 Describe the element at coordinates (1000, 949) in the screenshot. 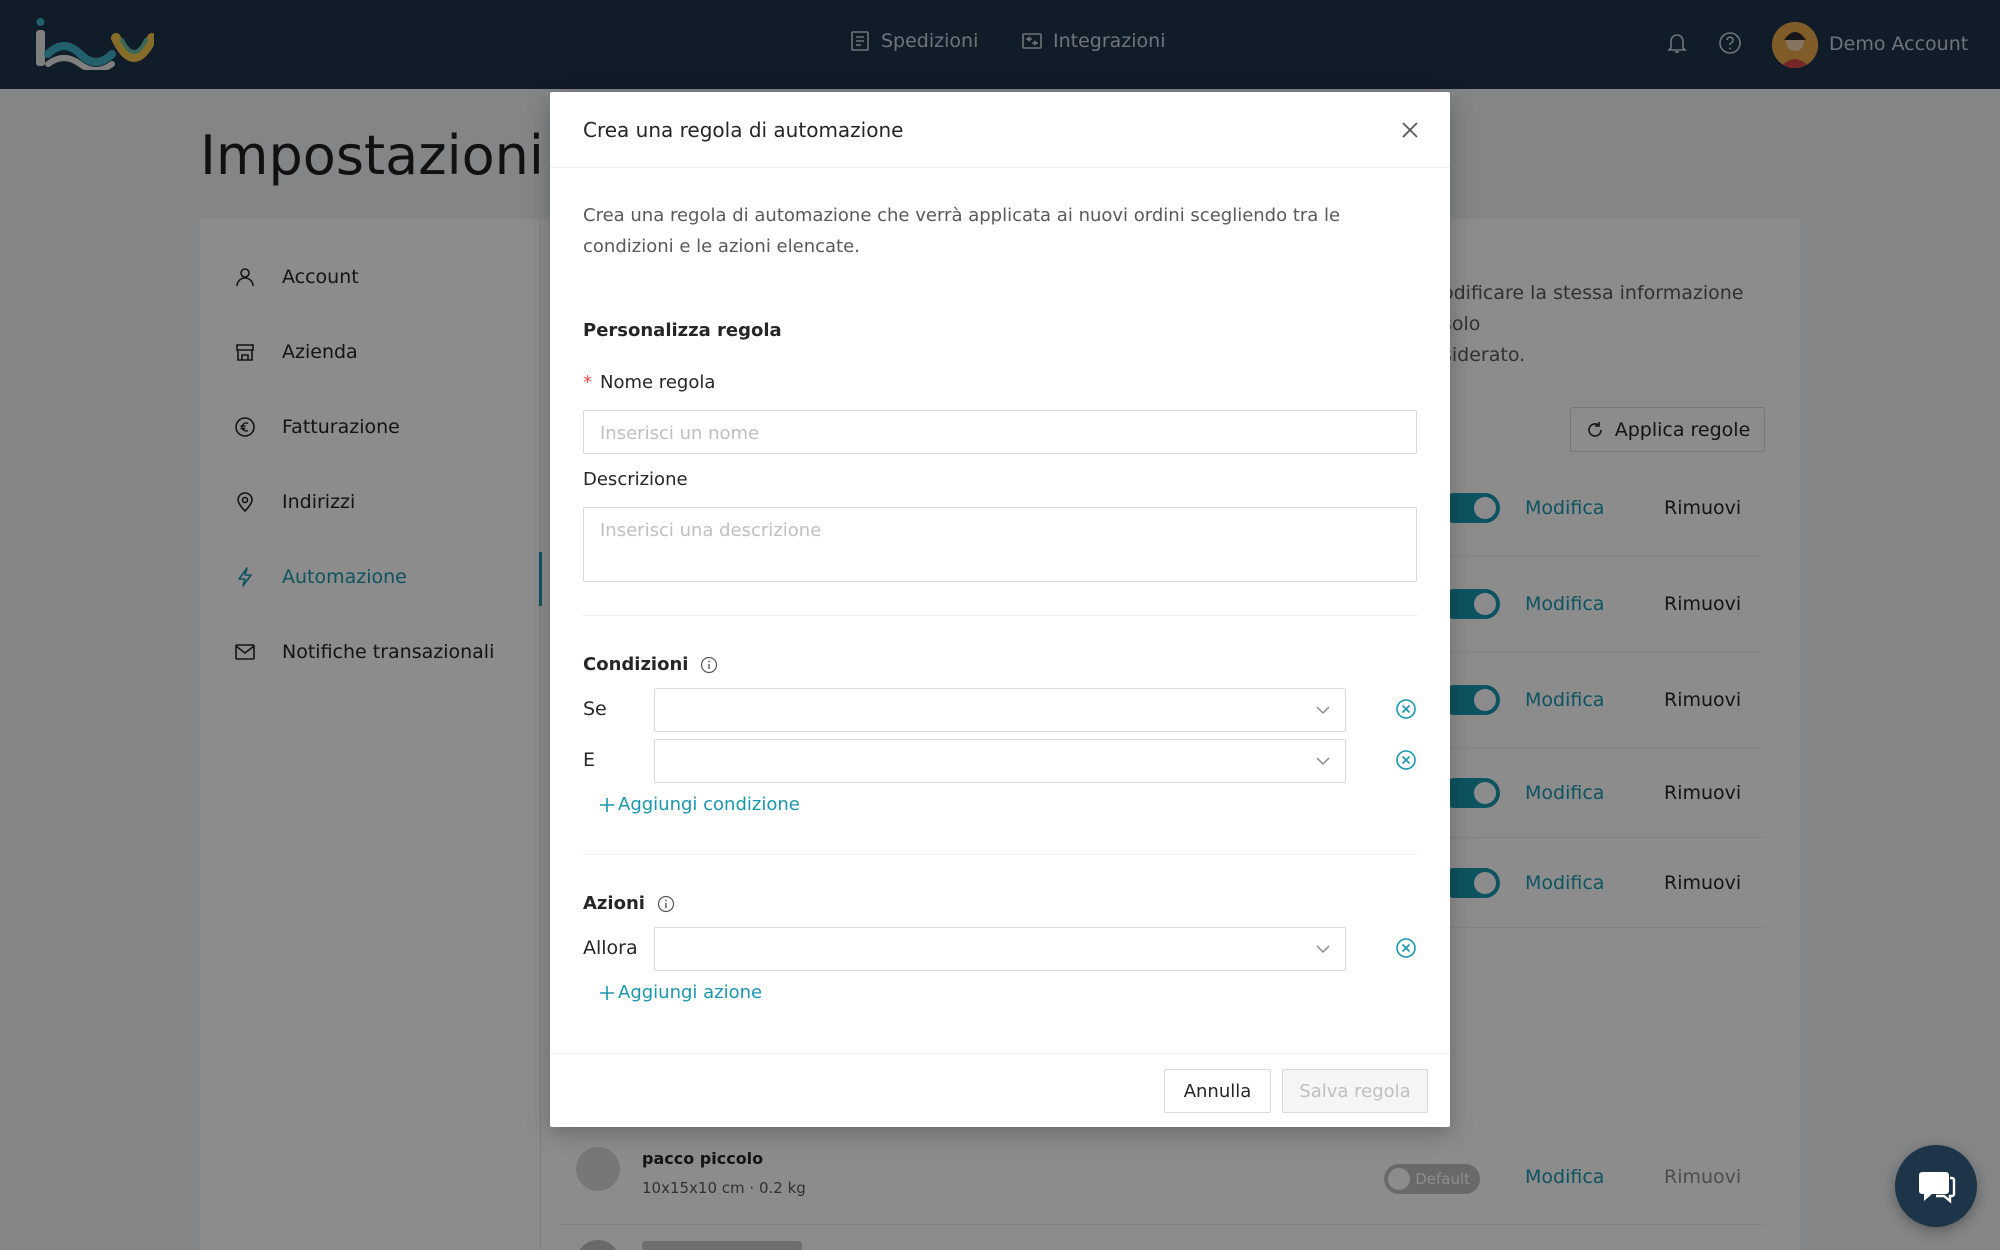

I see `action-then-select` at that location.